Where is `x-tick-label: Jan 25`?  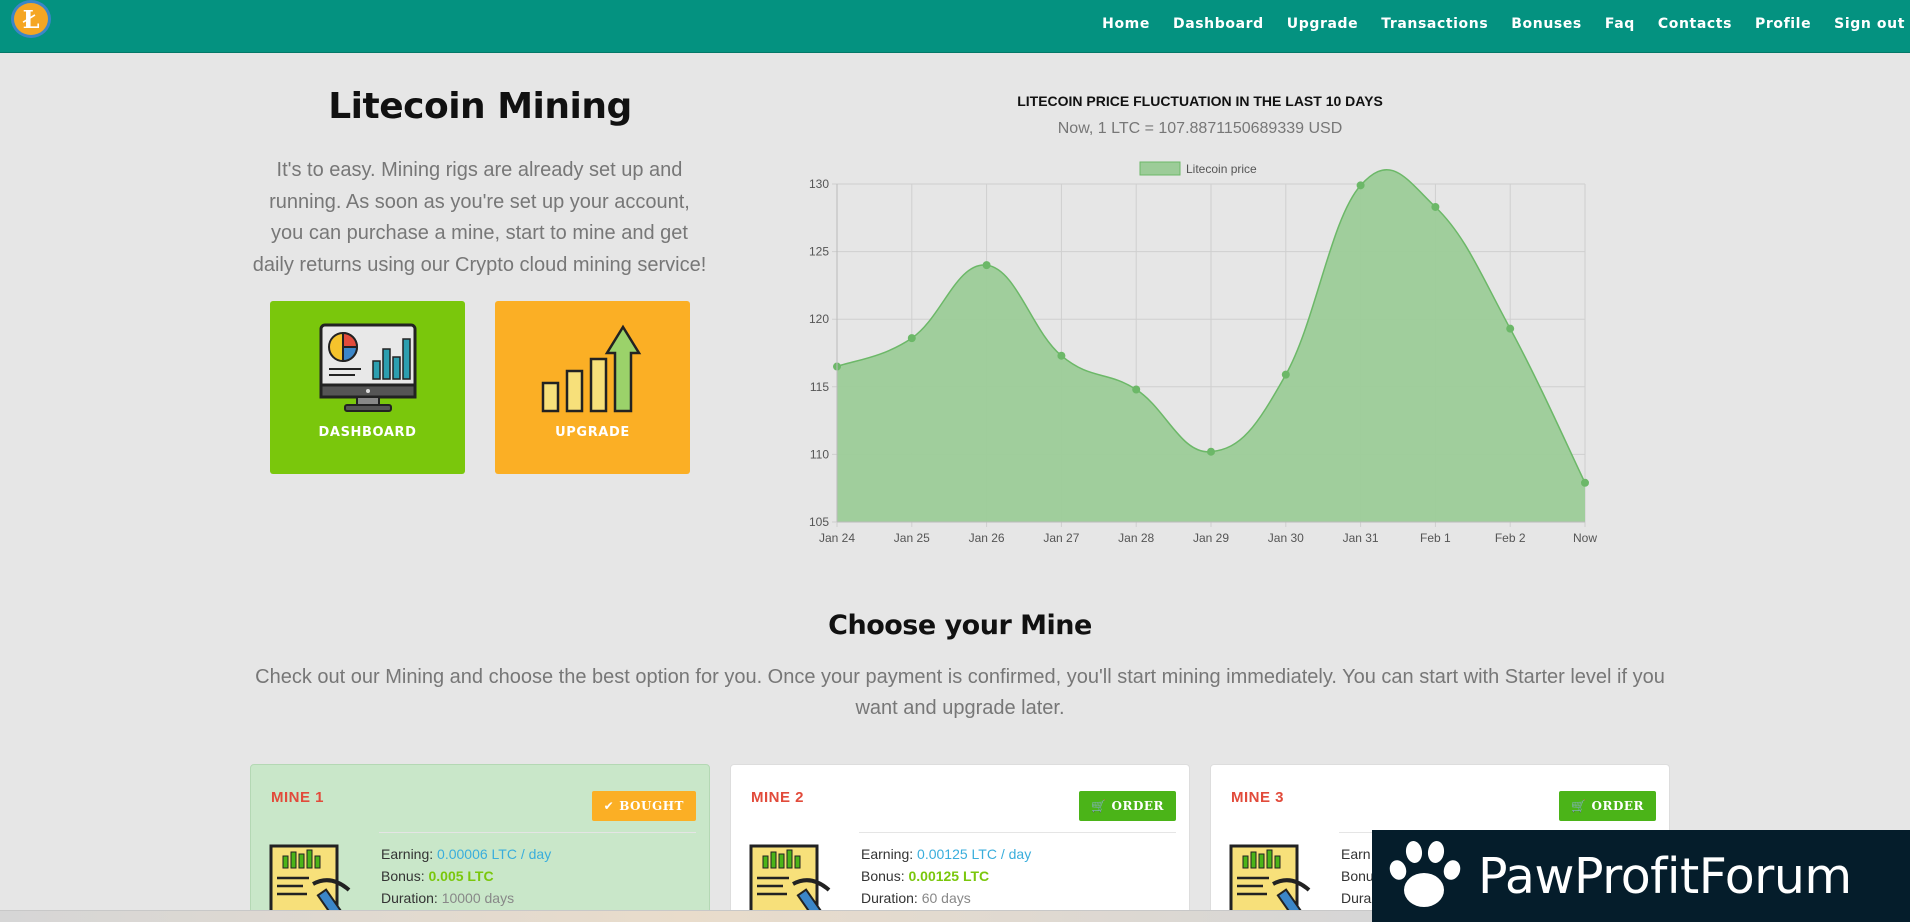 x-tick-label: Jan 25 is located at coordinates (912, 538).